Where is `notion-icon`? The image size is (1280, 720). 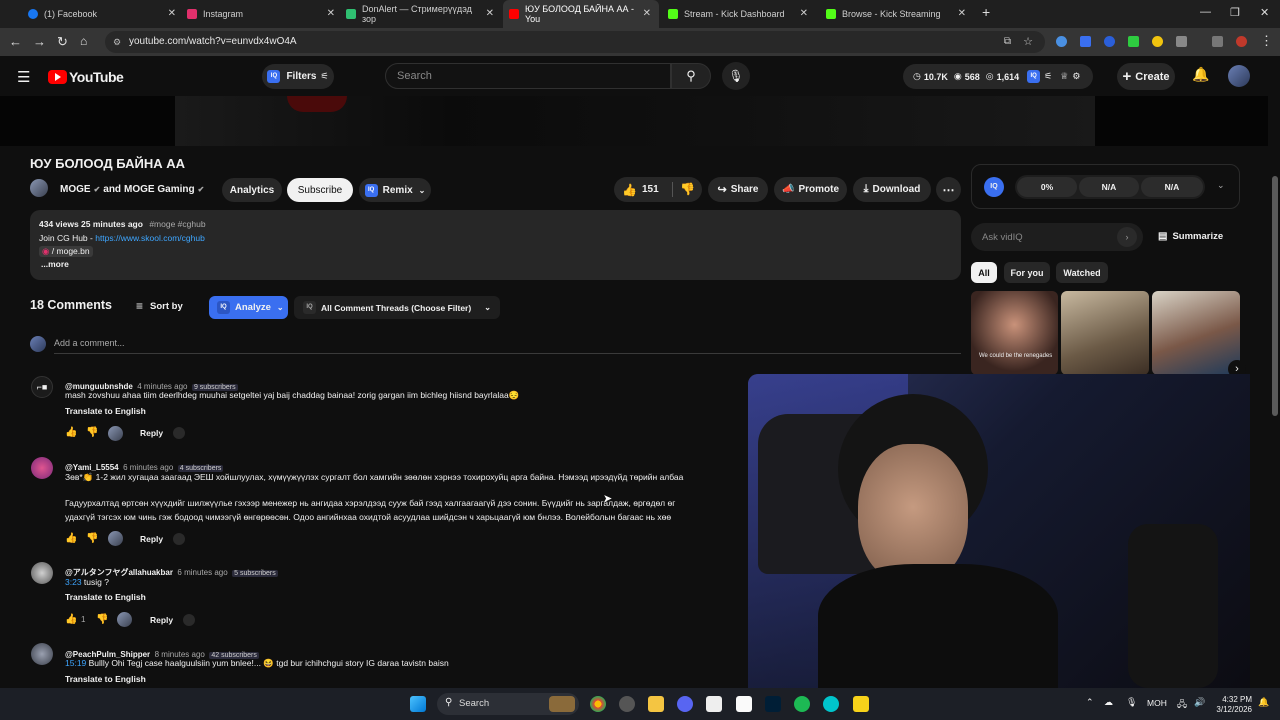 notion-icon is located at coordinates (744, 704).